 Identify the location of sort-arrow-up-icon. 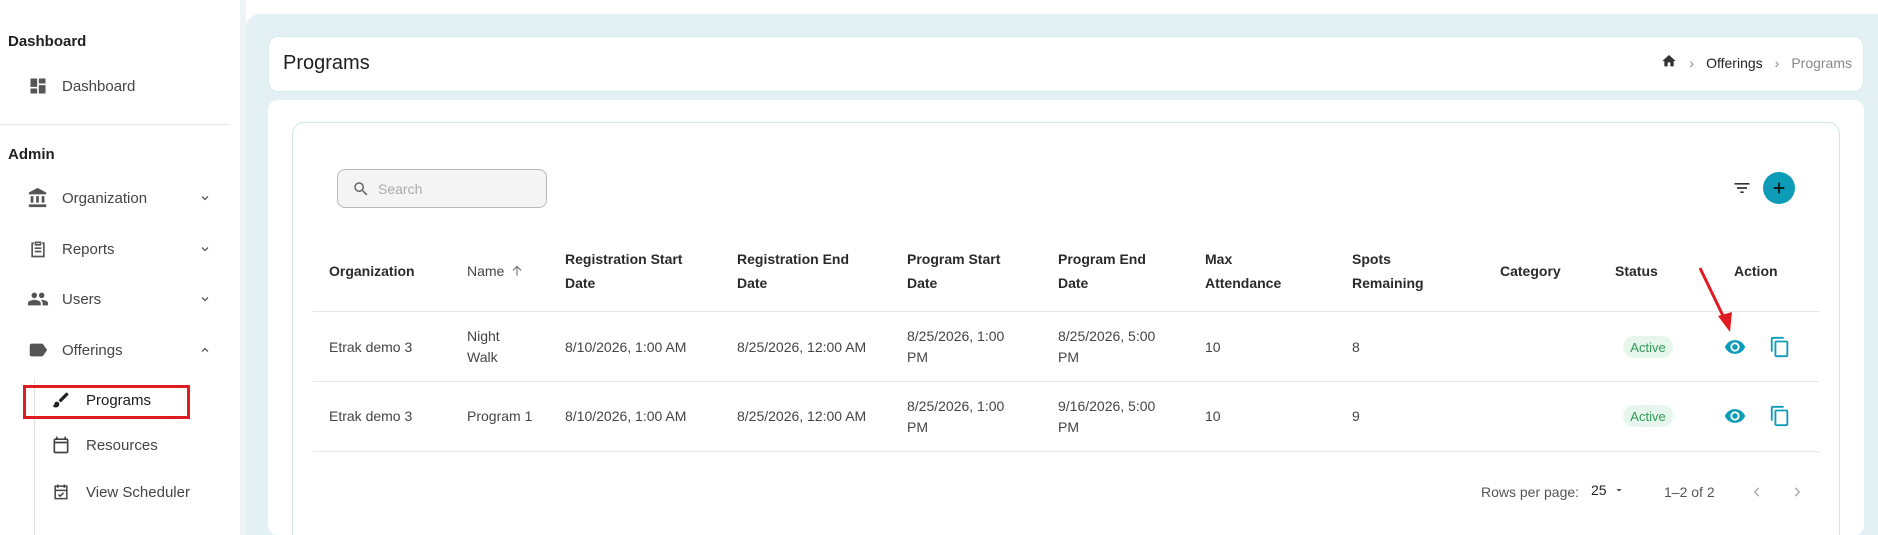
(517, 270).